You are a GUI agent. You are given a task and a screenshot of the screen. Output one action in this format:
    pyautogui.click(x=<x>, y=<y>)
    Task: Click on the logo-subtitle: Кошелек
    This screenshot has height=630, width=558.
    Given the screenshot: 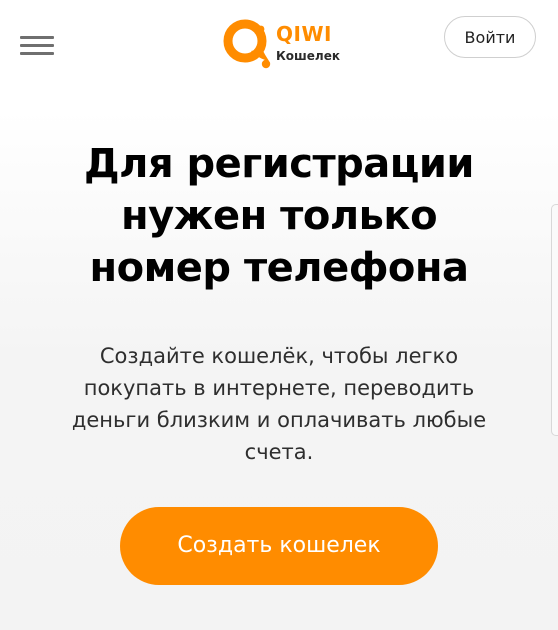 What is the action you would take?
    pyautogui.click(x=308, y=56)
    